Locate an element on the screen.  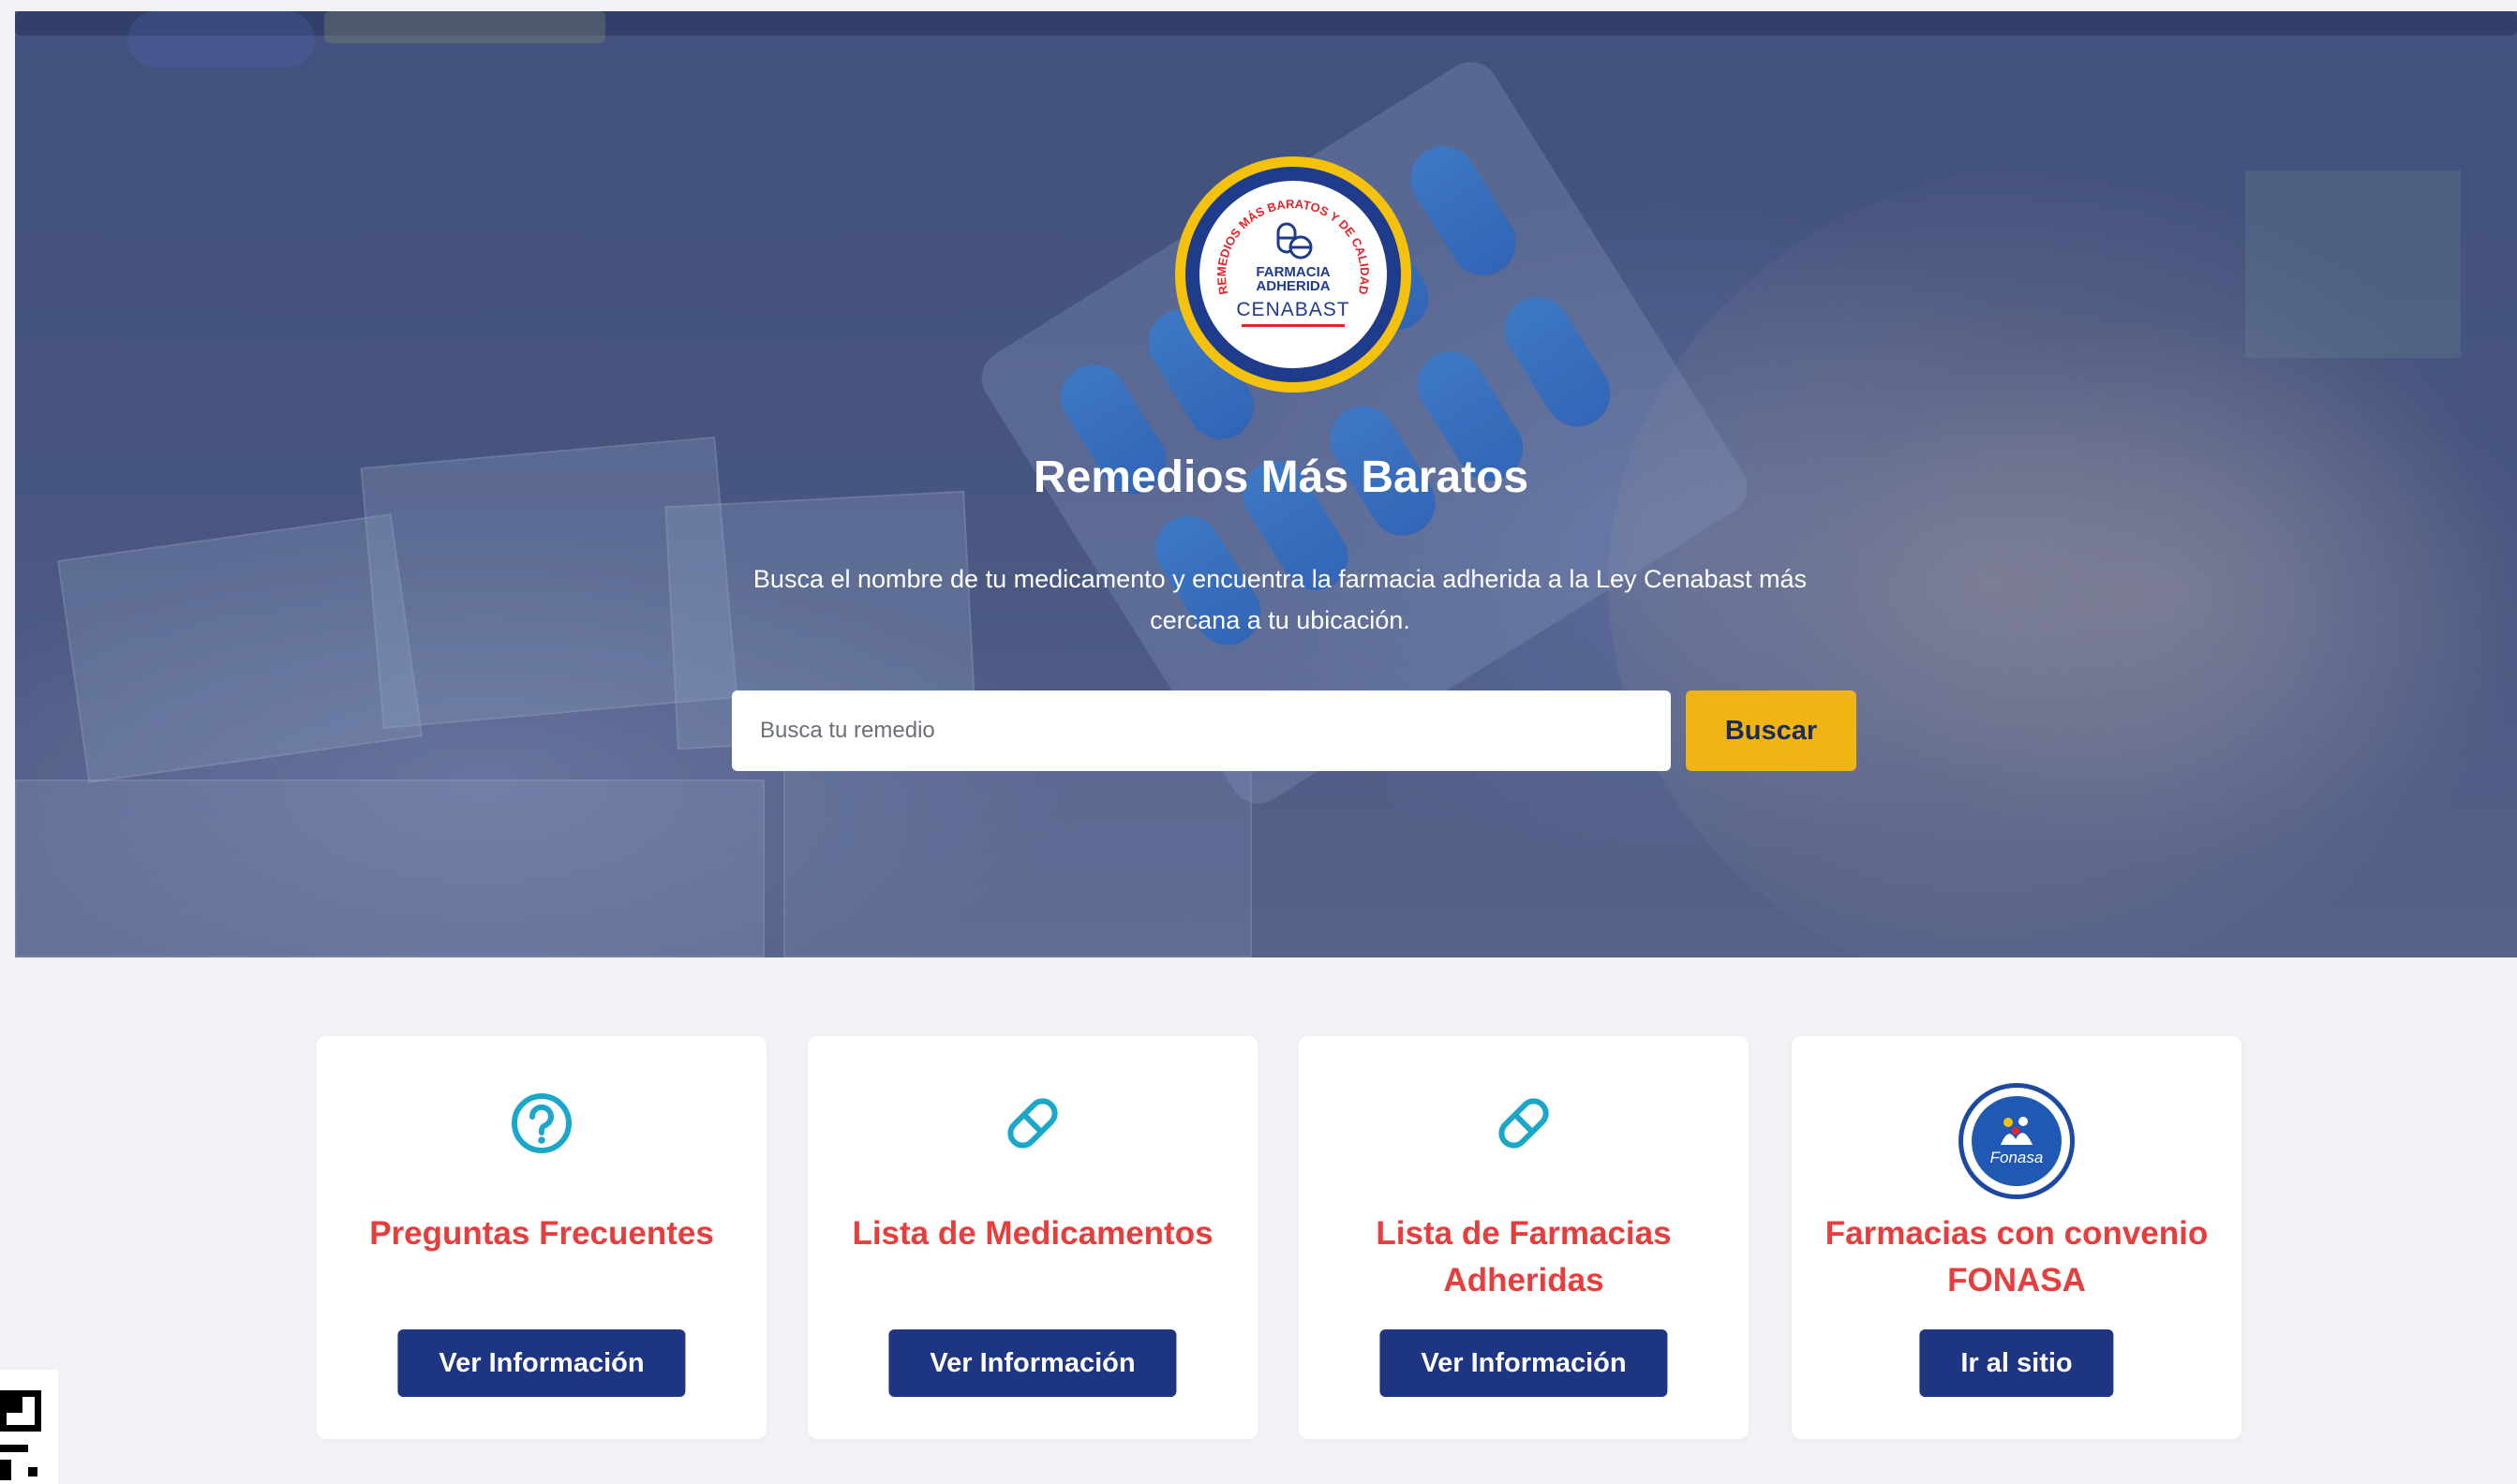
card-preguntas-frecuentes: Preguntas Frecuentes Ver Información is located at coordinates (542, 1237).